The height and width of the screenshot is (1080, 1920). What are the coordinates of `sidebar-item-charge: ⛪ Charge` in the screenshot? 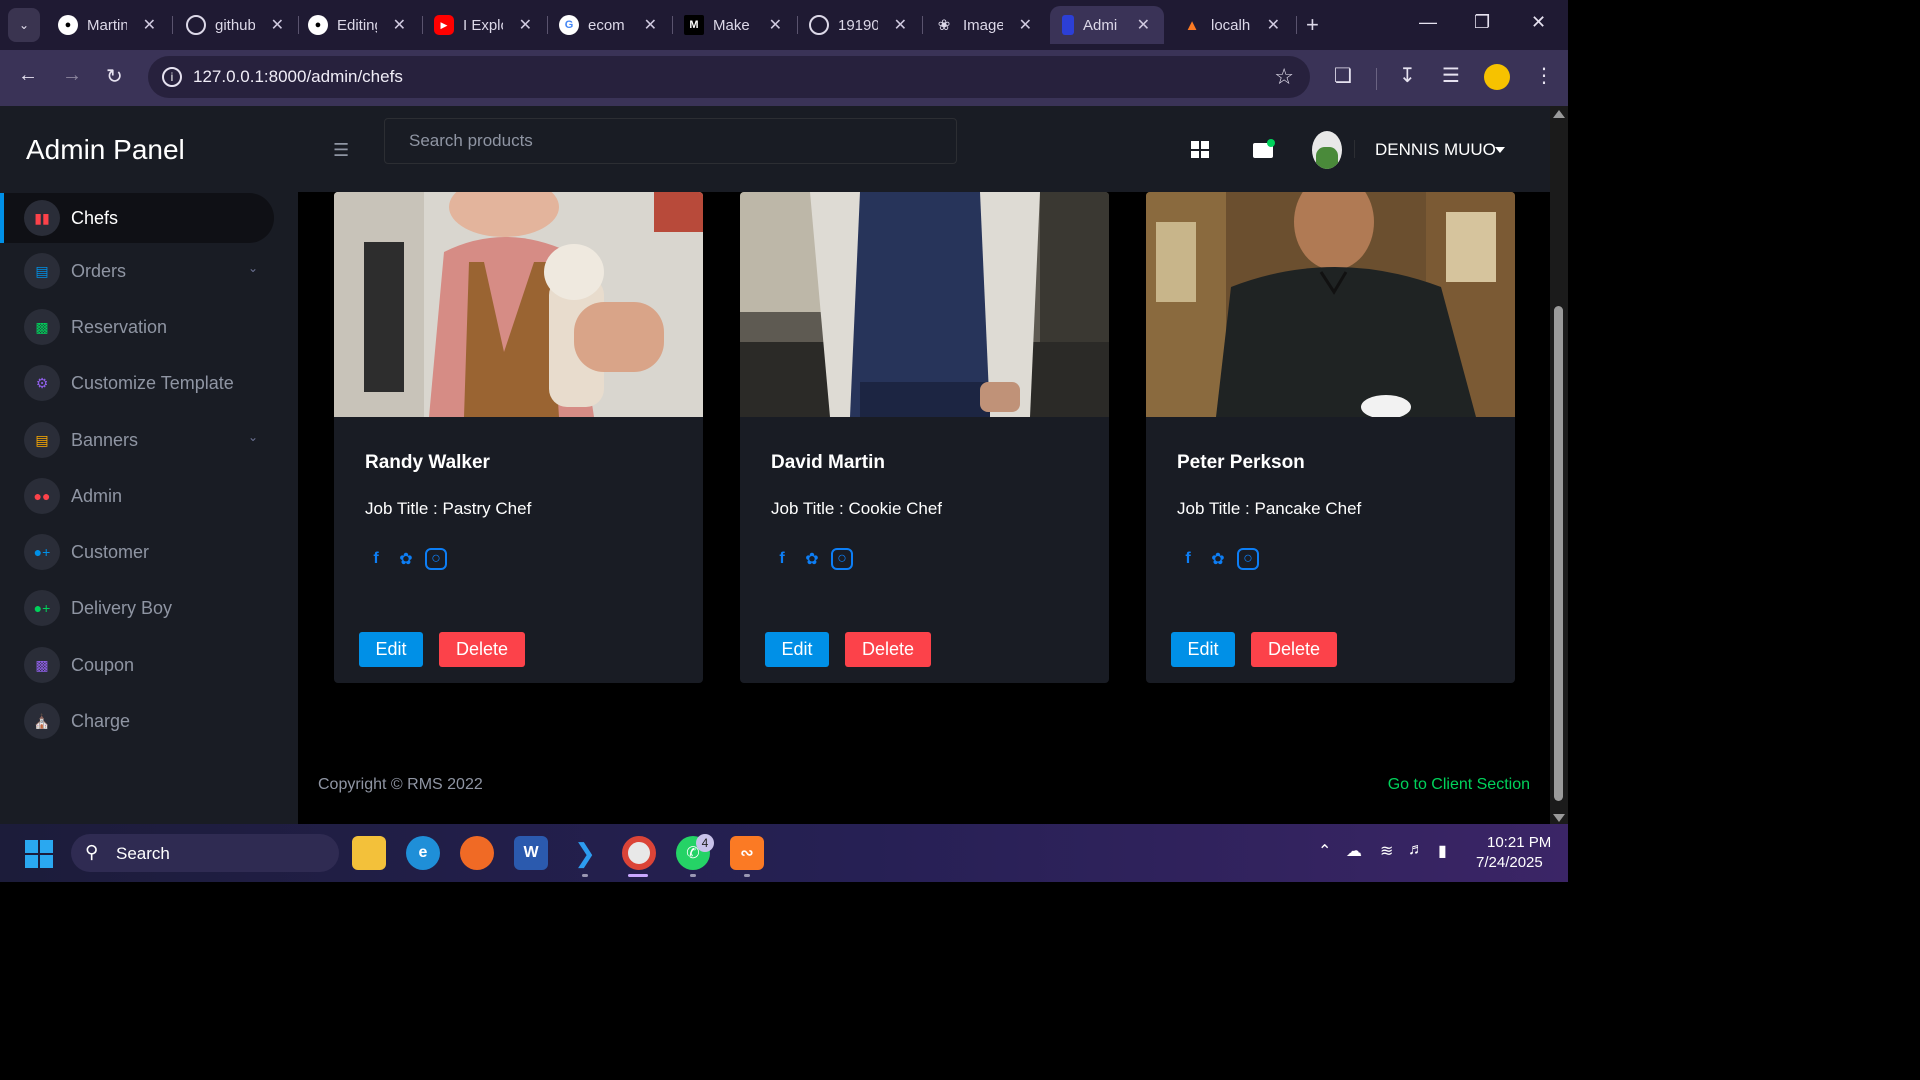 It's located at (137, 721).